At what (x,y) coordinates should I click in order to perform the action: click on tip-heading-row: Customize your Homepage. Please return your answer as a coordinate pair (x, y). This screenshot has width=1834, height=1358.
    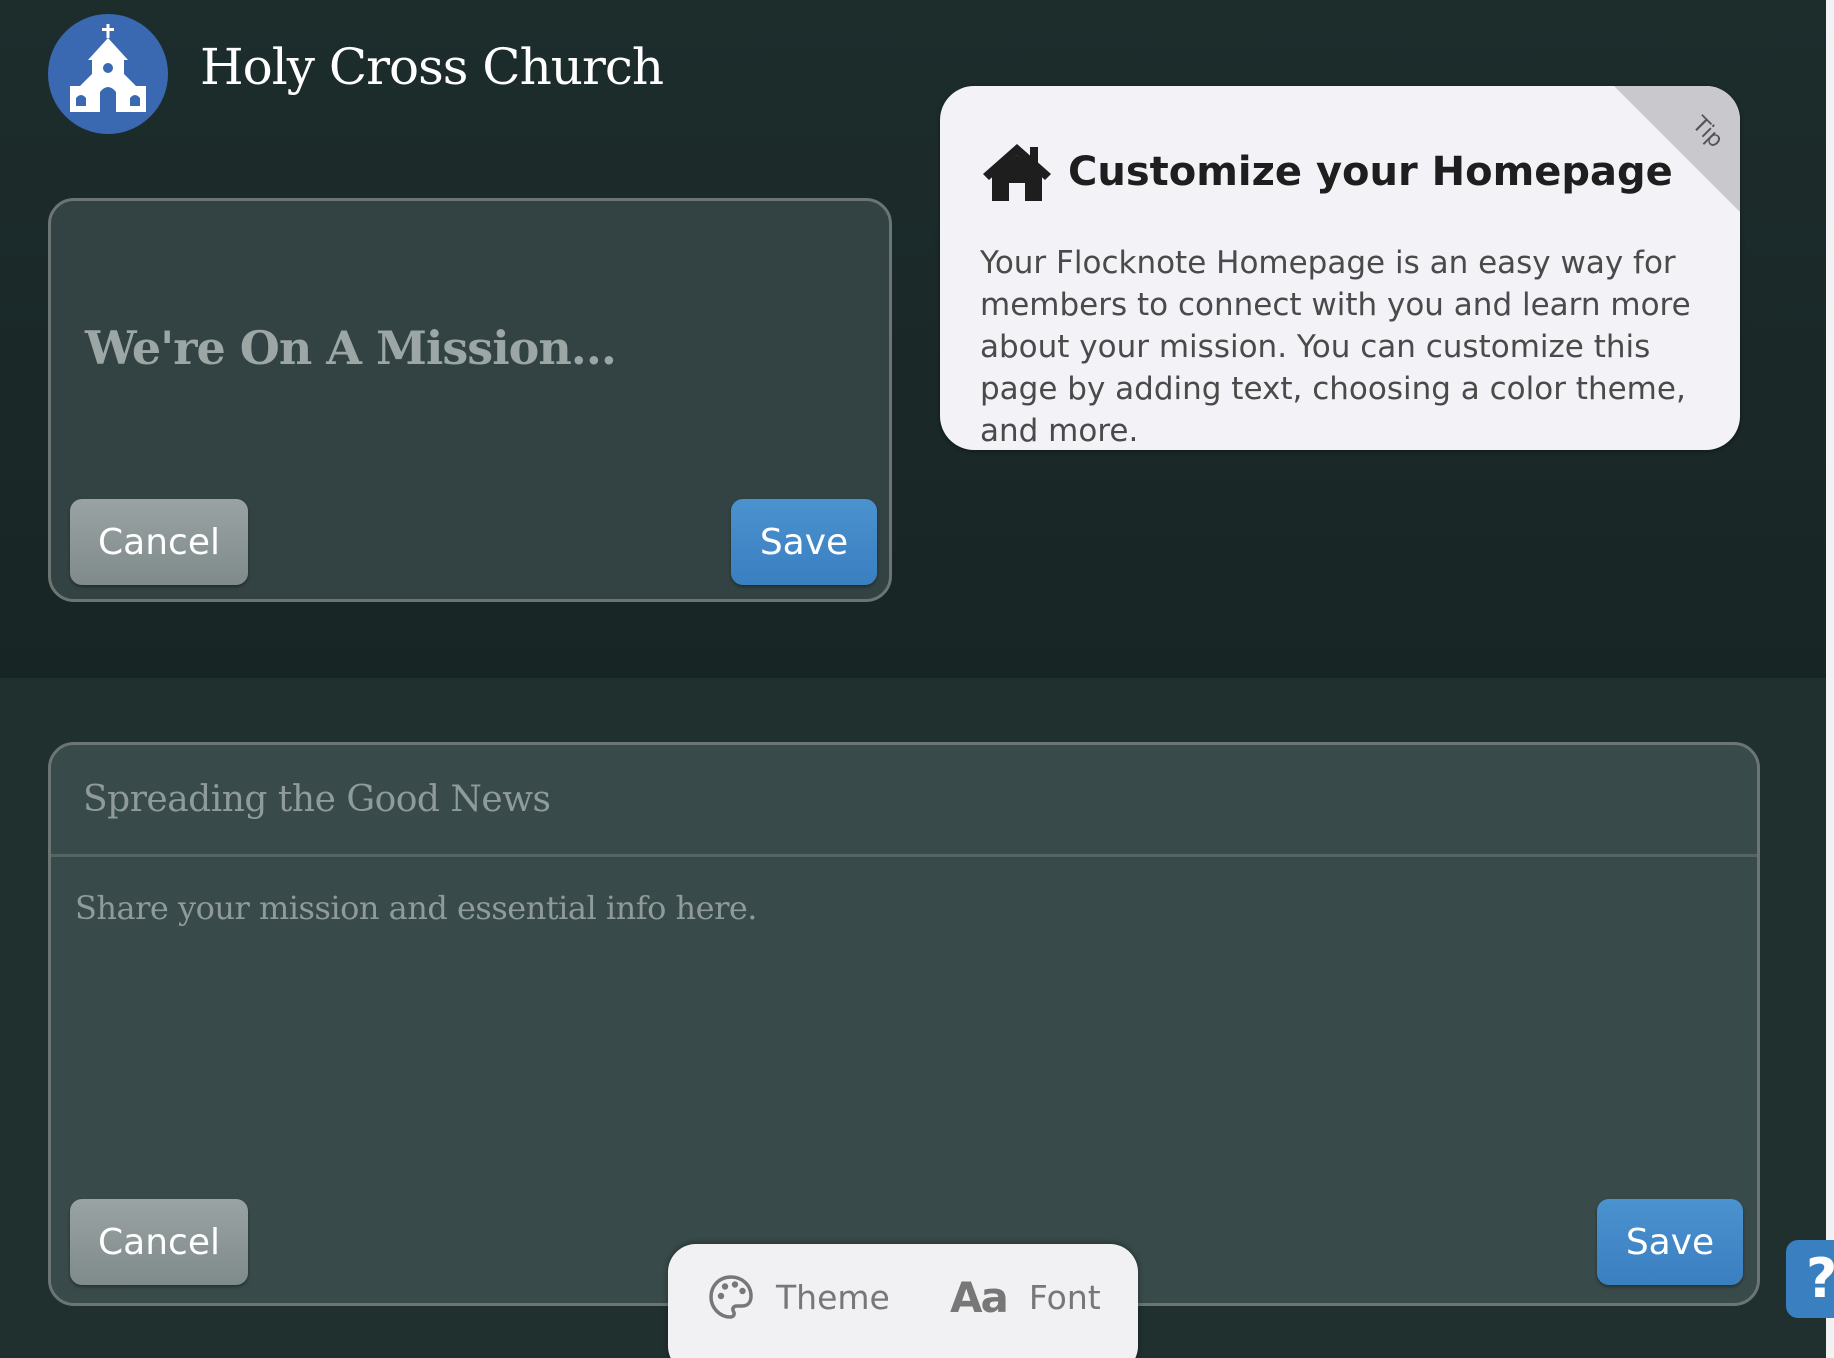
    Looking at the image, I should click on (1326, 172).